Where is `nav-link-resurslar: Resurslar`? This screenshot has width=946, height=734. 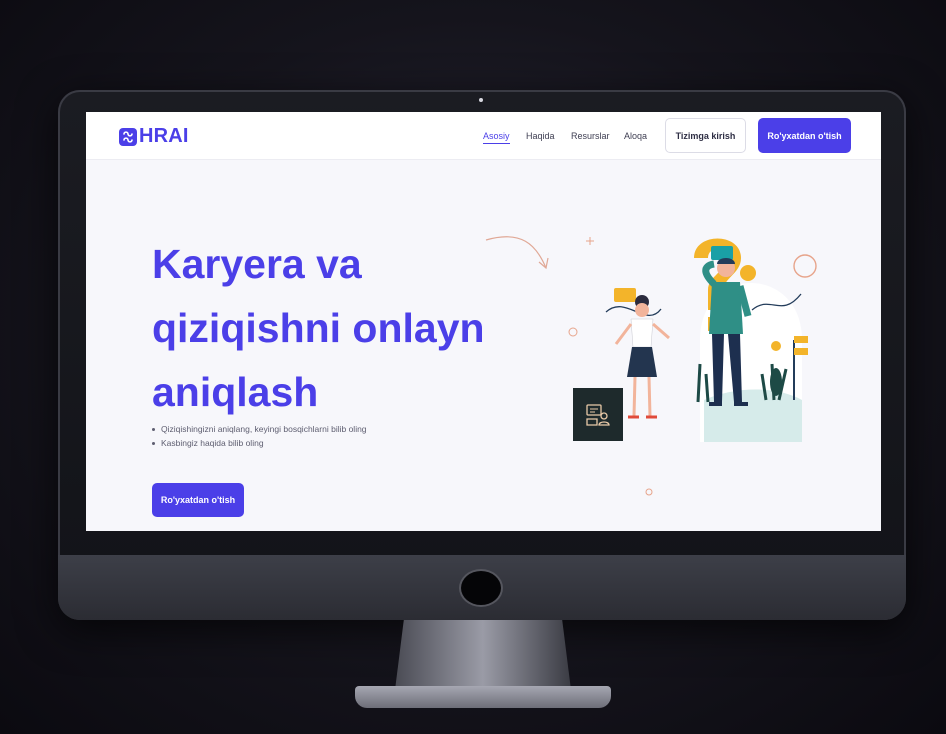 nav-link-resurslar: Resurslar is located at coordinates (590, 136).